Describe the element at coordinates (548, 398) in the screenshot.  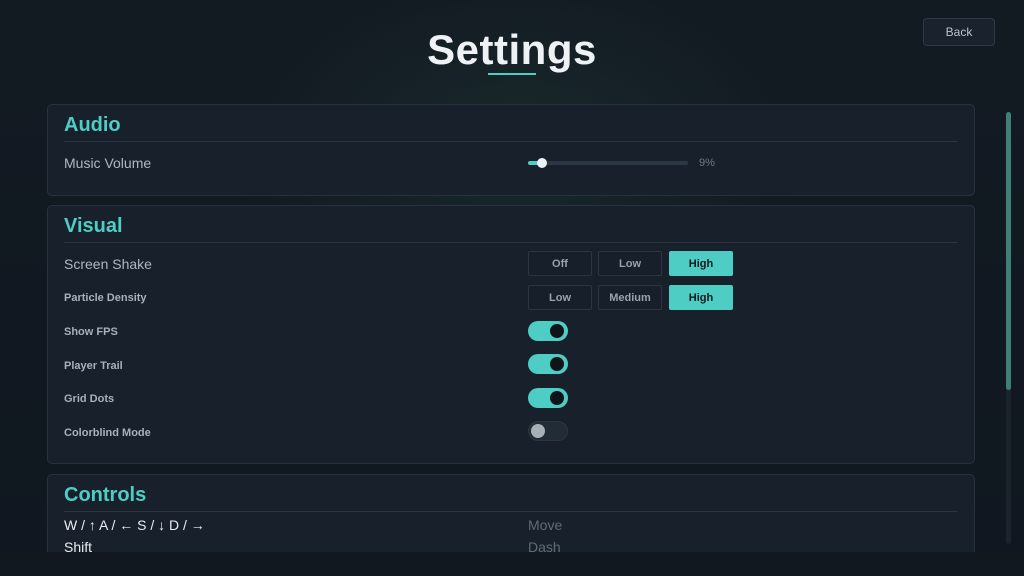
I see `grid-dots-toggle` at that location.